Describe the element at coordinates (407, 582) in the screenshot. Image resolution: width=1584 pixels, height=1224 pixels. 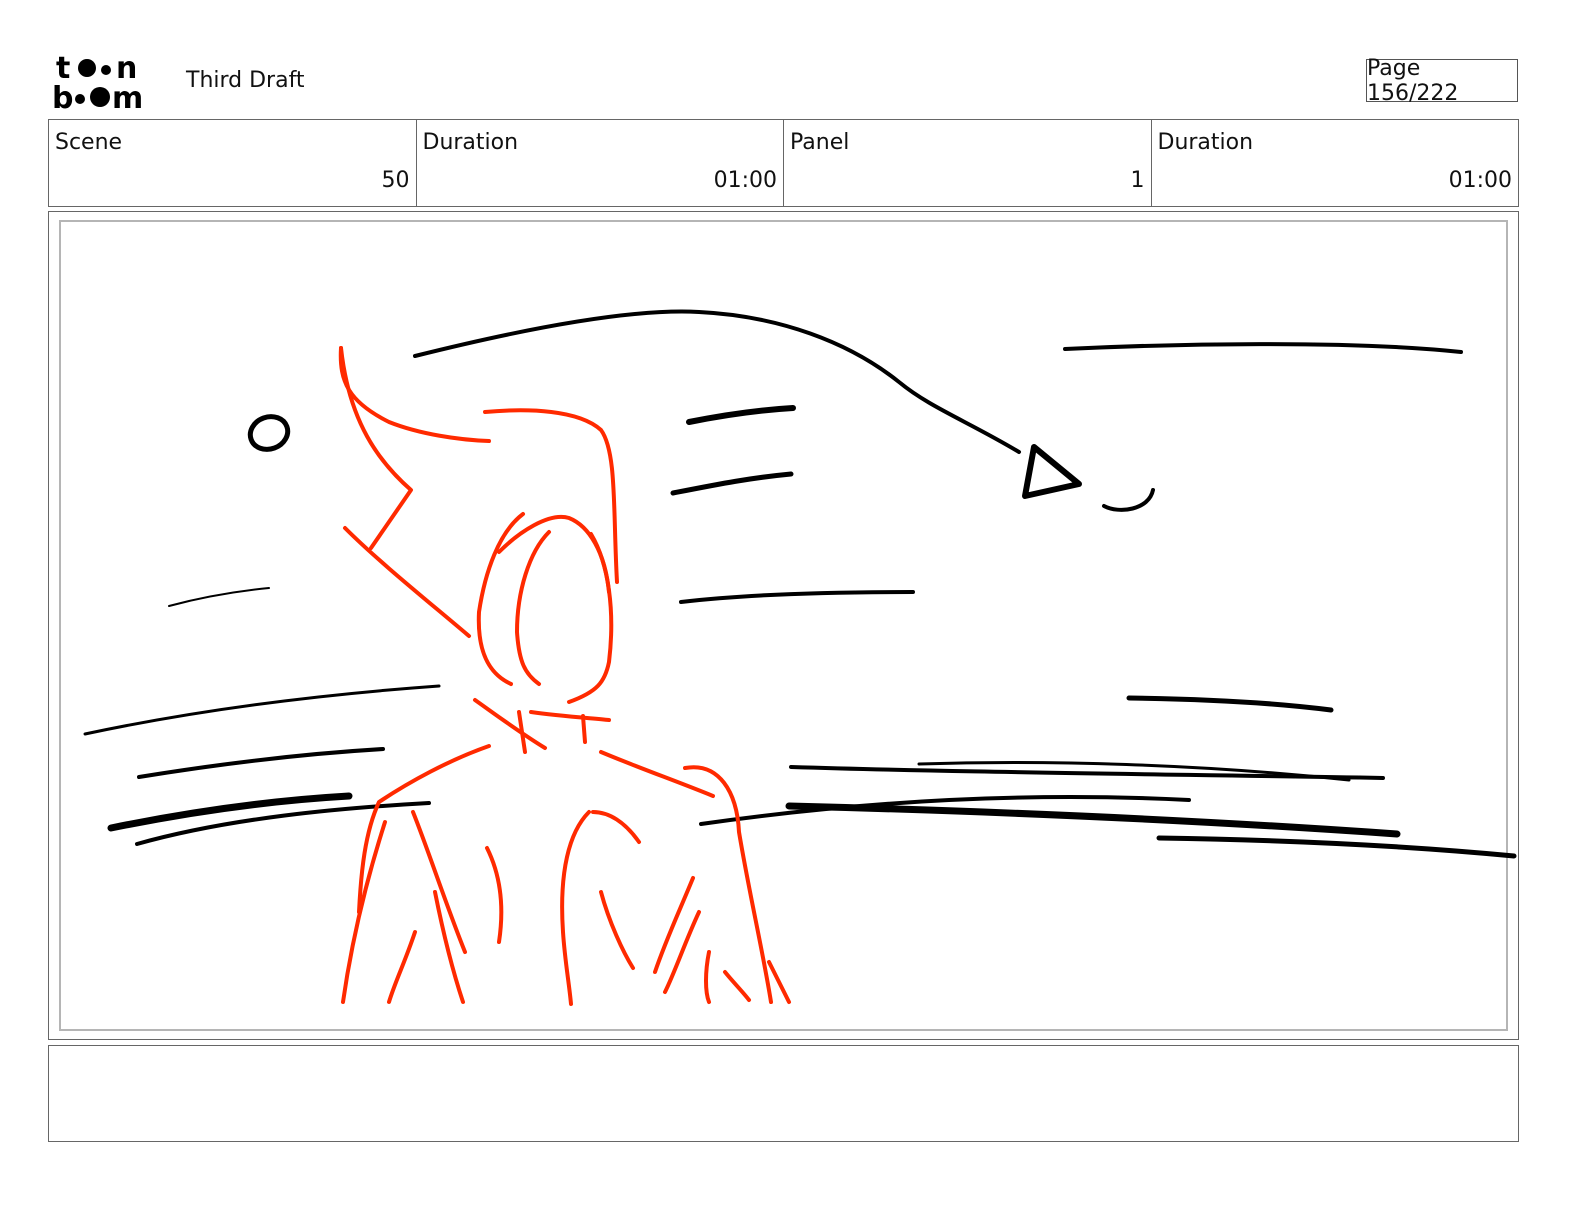
I see `hair-stroke` at that location.